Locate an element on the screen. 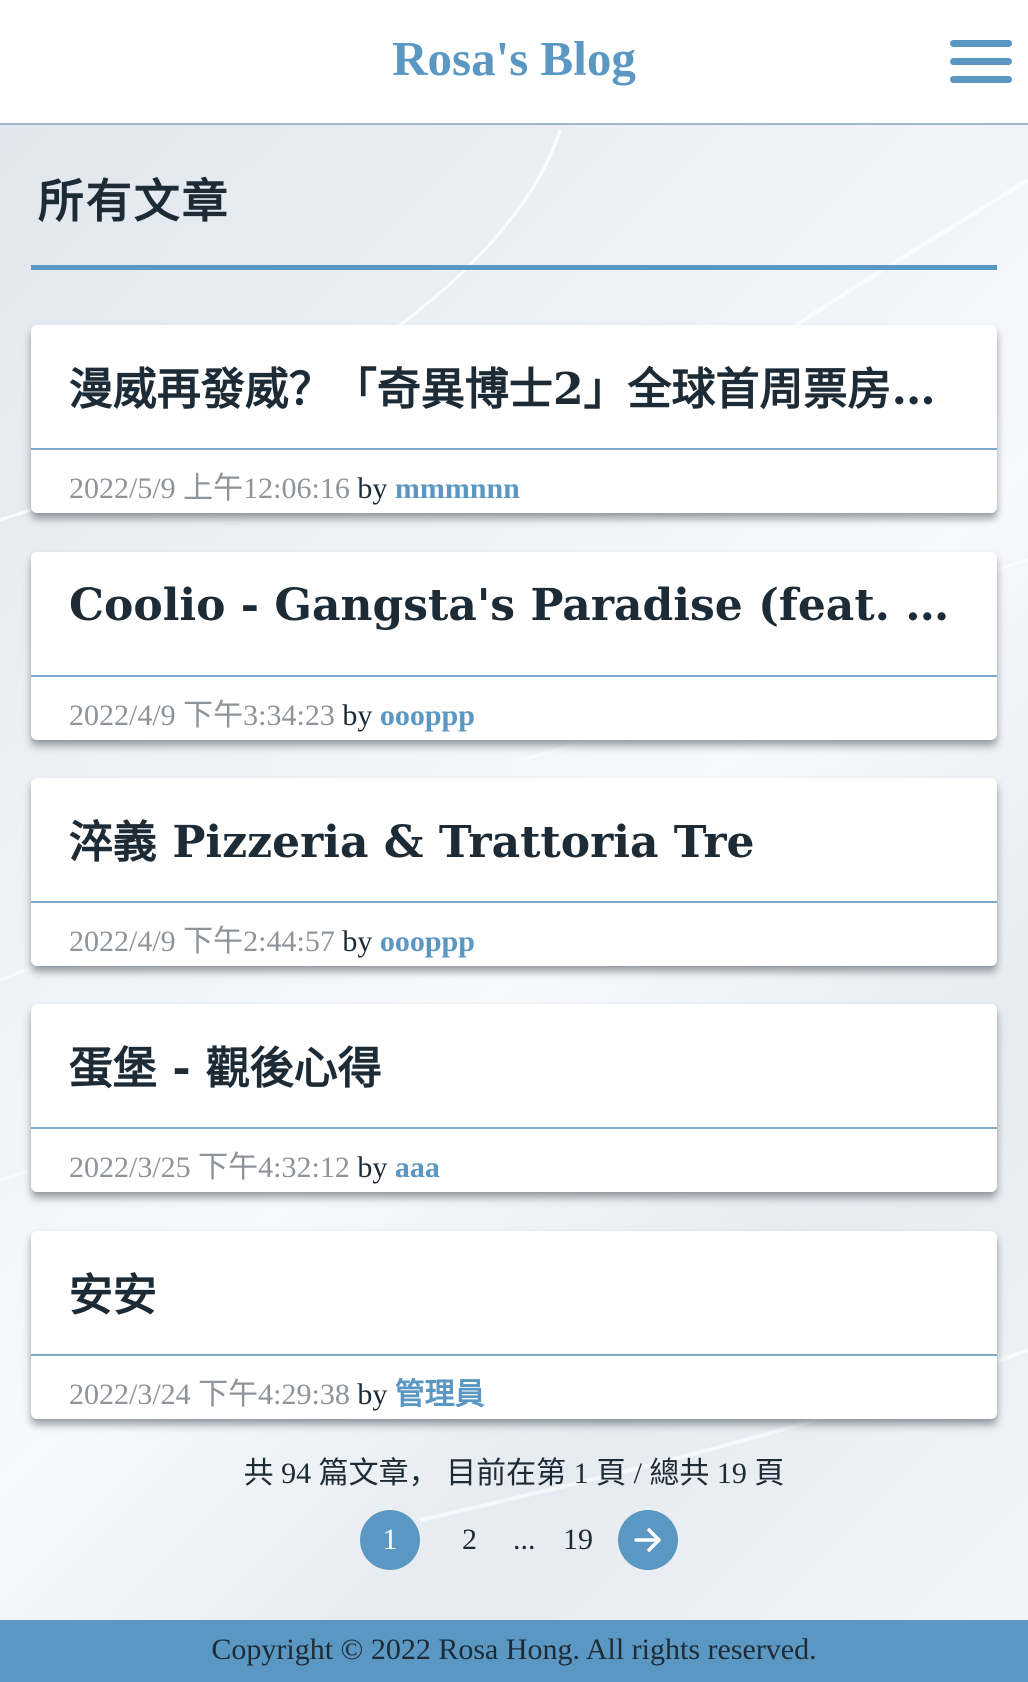 This screenshot has width=1028, height=1682. article-meta: 2022/5/9 上午12:06:16 by mmmnnn is located at coordinates (294, 485).